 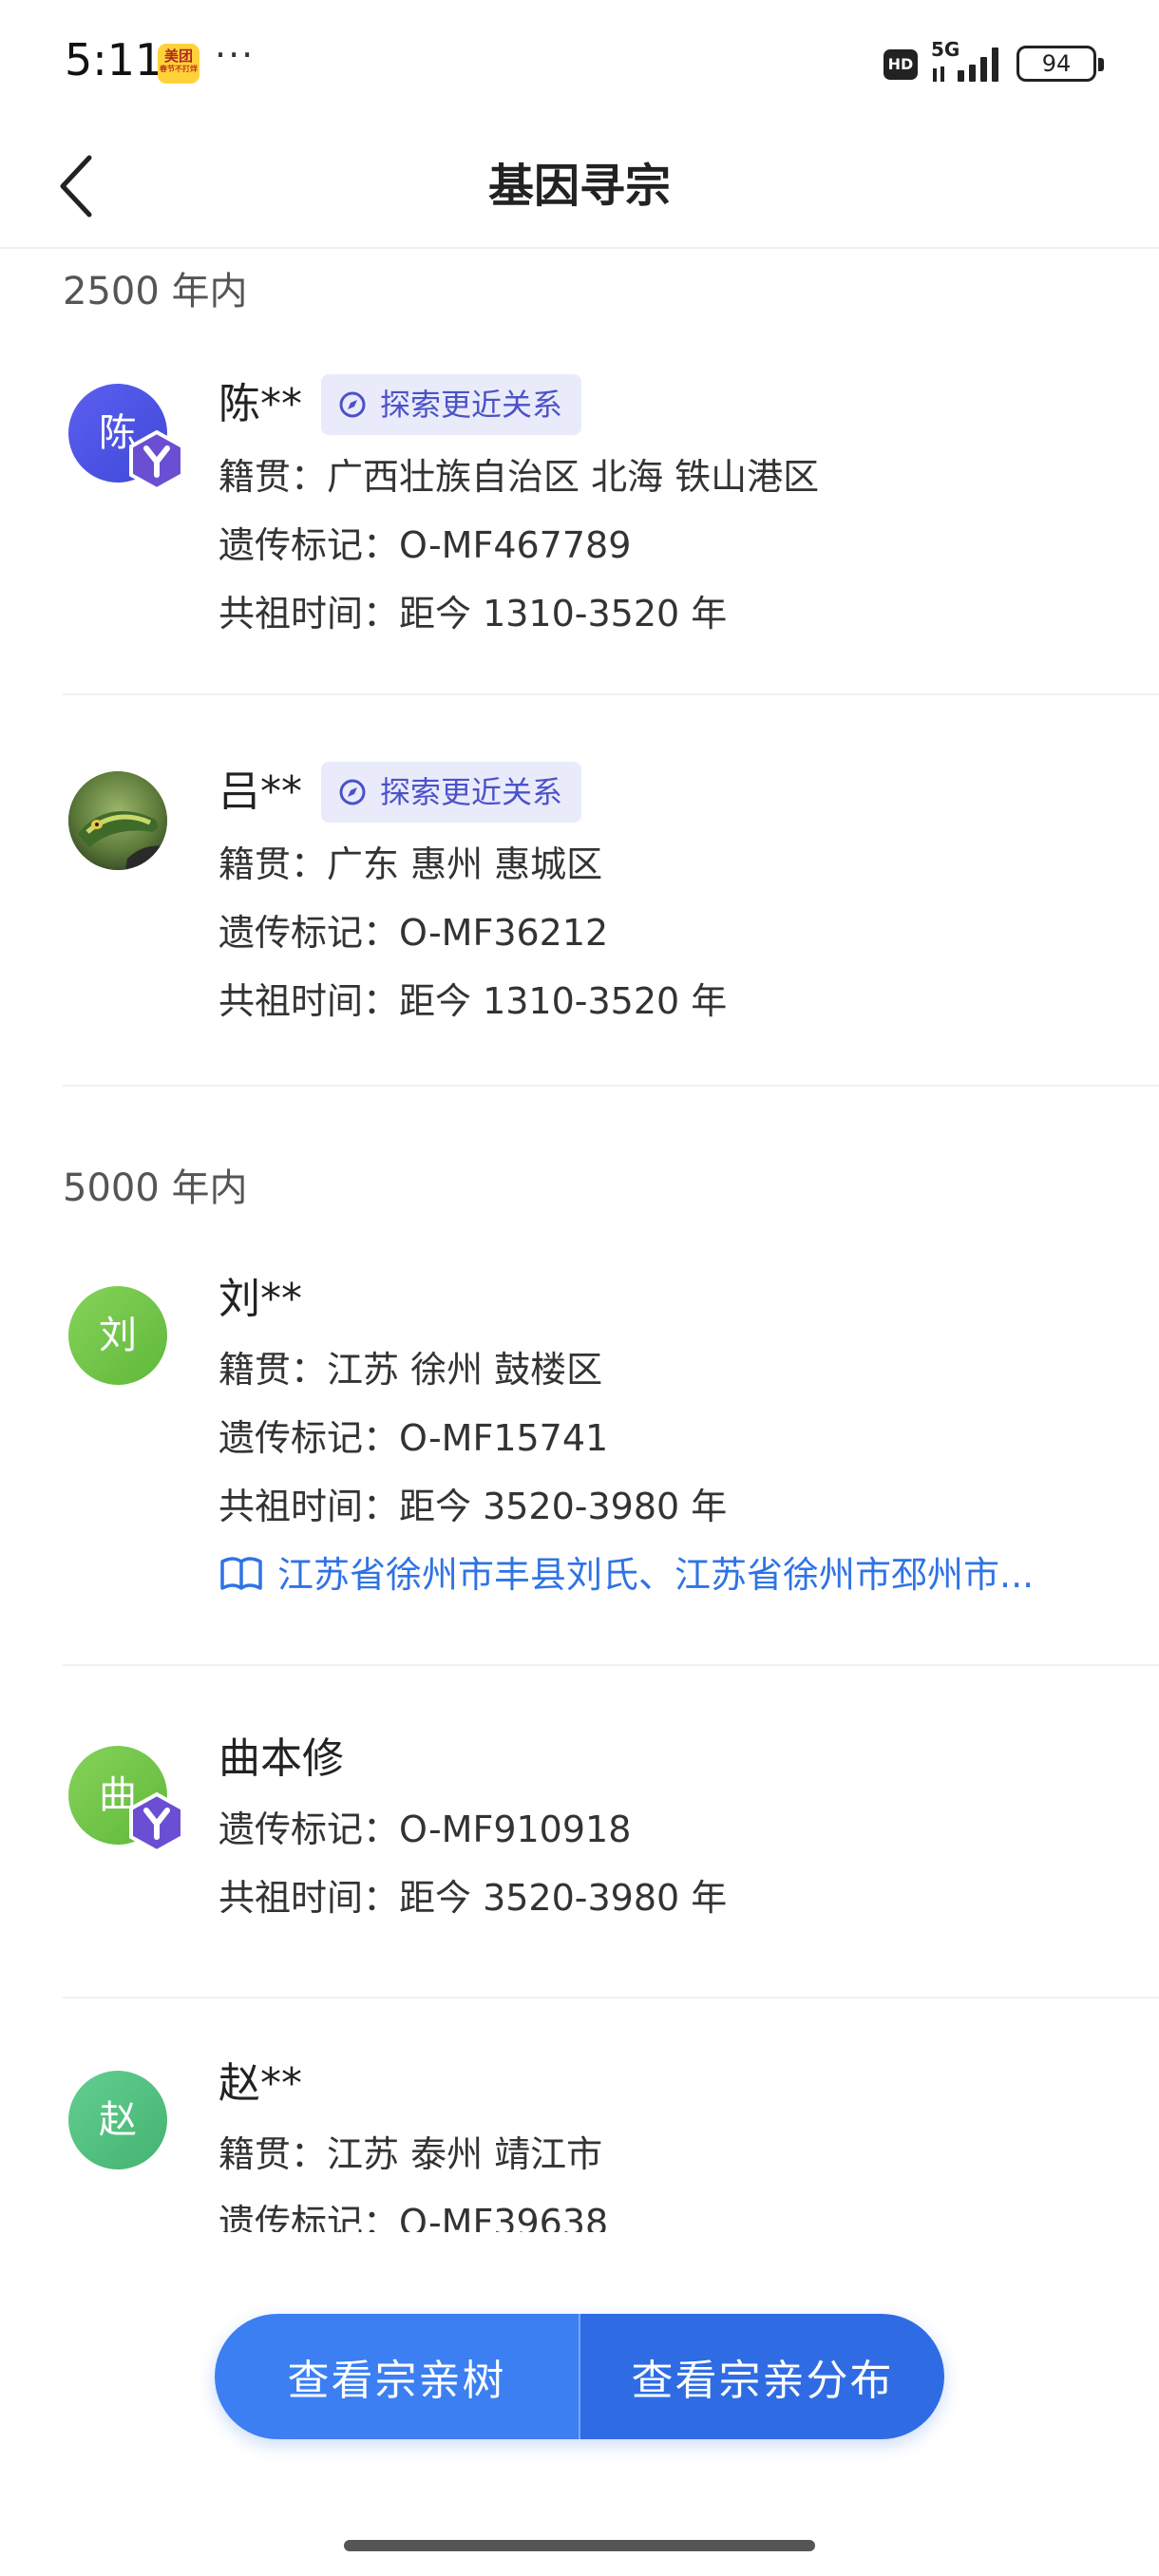 I want to click on name-row: 刘**, so click(x=260, y=1299).